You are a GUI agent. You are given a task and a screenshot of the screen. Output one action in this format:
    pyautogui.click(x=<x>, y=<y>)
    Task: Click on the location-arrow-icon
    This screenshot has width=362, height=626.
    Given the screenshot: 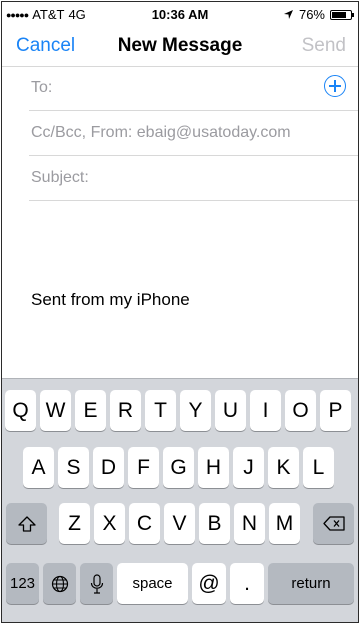 What is the action you would take?
    pyautogui.click(x=288, y=14)
    